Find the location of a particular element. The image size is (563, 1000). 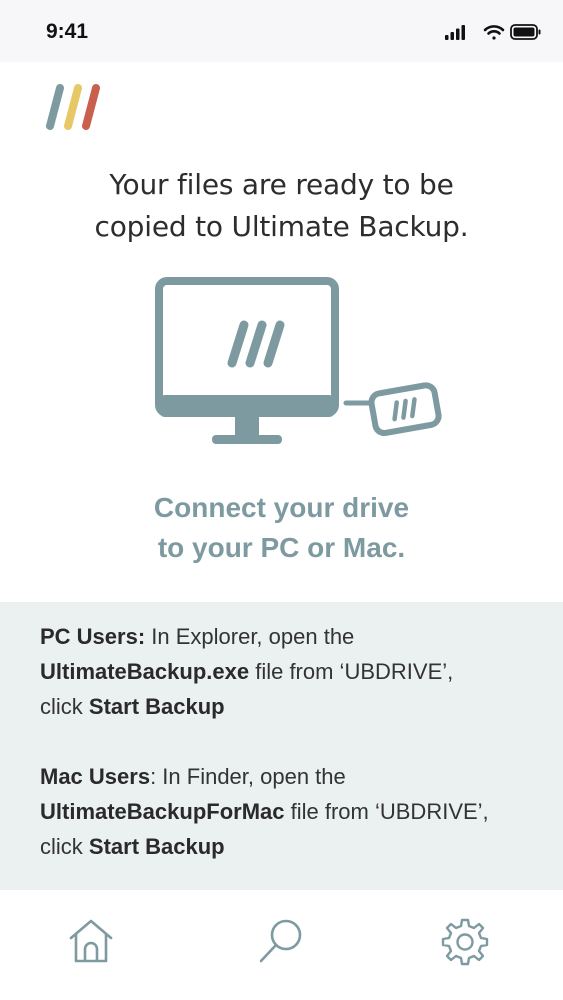

mac-text-1: : In Finder, open the is located at coordinates (248, 776).